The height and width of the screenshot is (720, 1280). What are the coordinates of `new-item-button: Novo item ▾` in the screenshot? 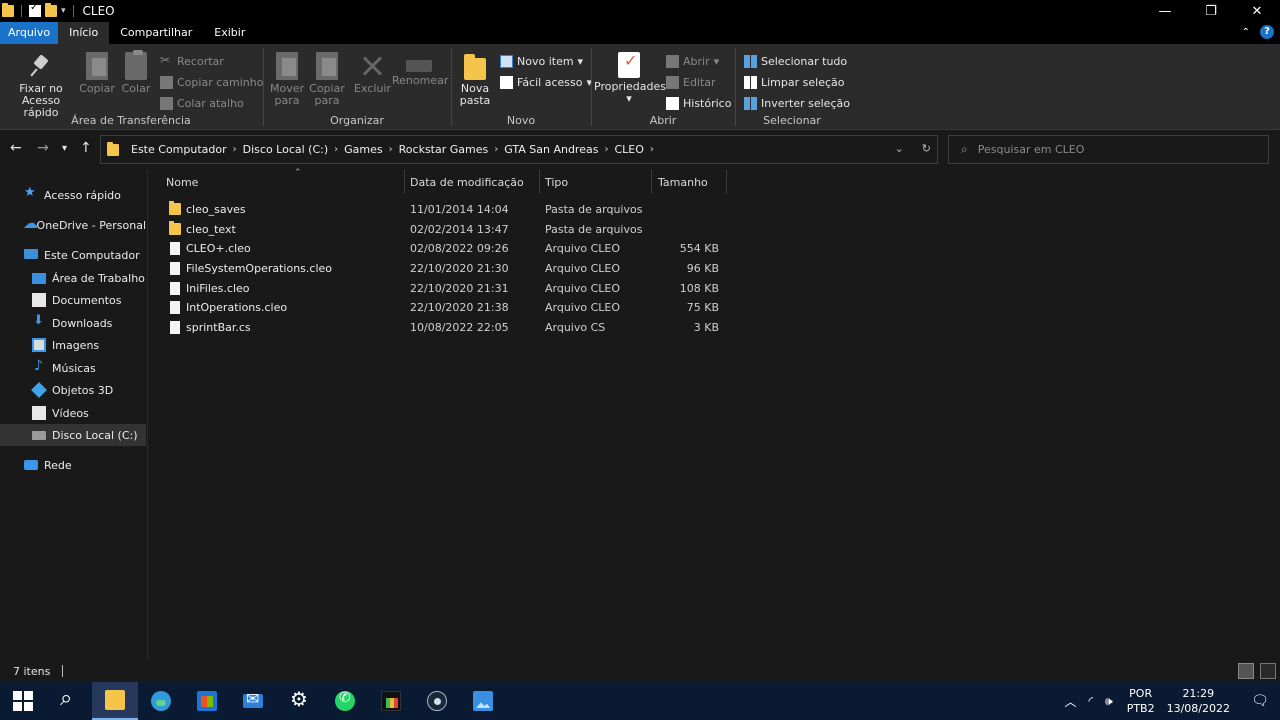 It's located at (541, 61).